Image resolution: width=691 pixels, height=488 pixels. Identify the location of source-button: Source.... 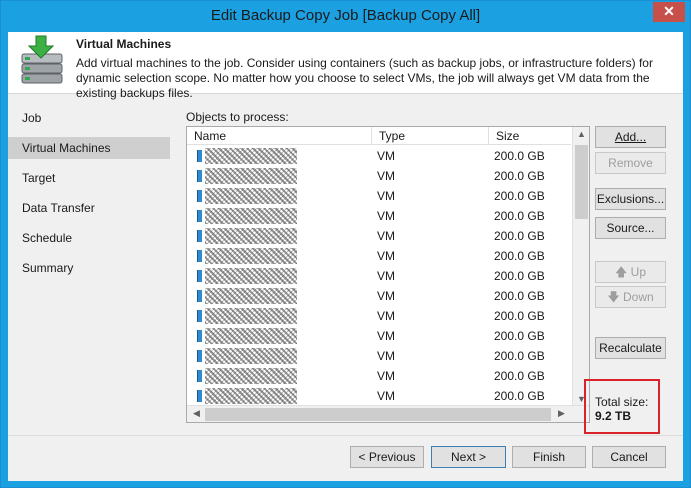
(630, 228).